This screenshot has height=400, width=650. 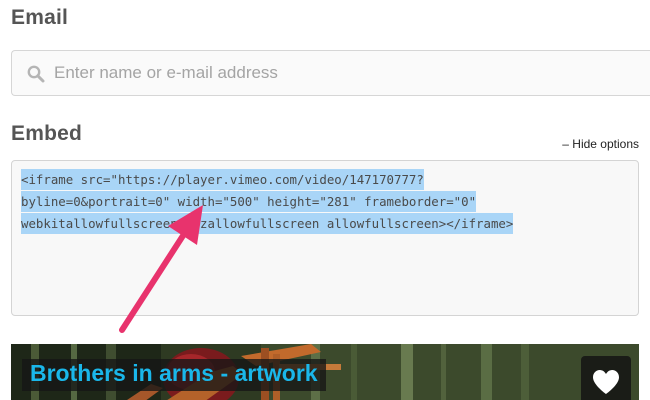 What do you see at coordinates (40, 17) in the screenshot?
I see `email-section-title: Email` at bounding box center [40, 17].